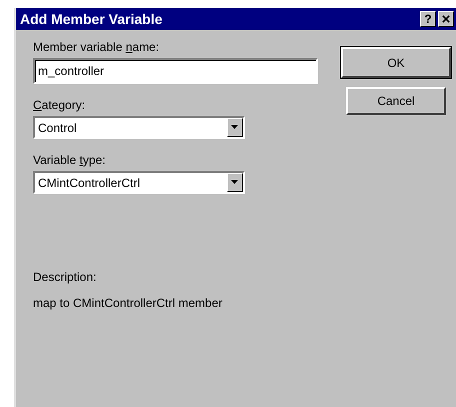  I want to click on dropdown-field: CMintControllerCtrl, so click(139, 182).